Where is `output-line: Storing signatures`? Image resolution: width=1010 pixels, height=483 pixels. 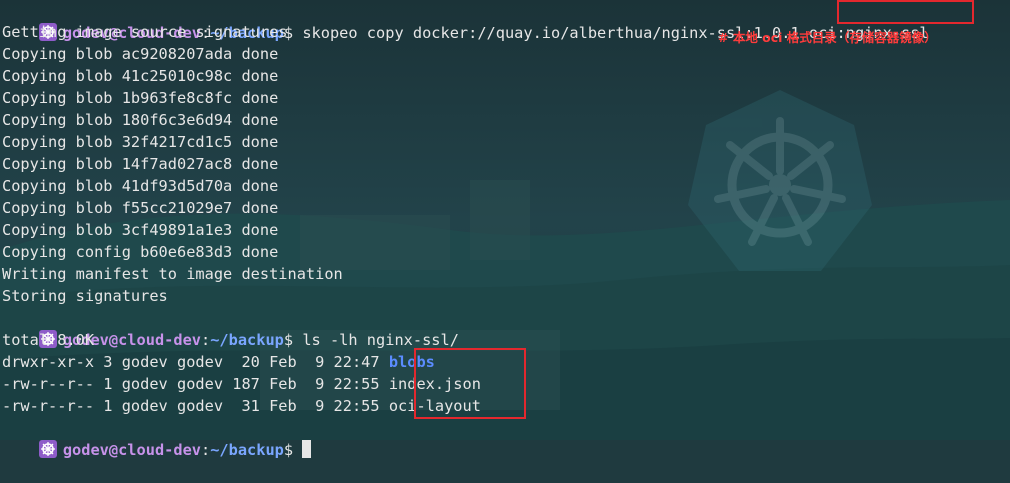 output-line: Storing signatures is located at coordinates (85, 296).